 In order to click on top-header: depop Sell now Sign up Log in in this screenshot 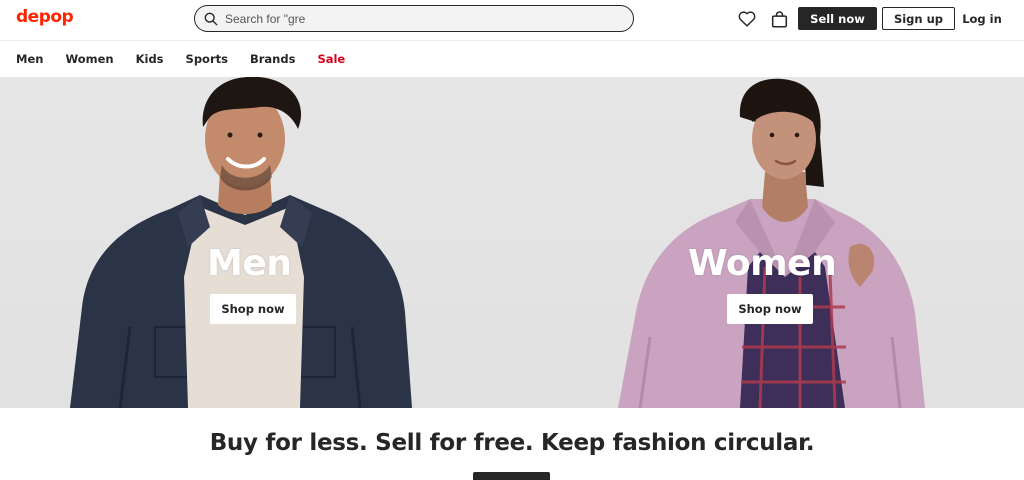, I will do `click(512, 19)`.